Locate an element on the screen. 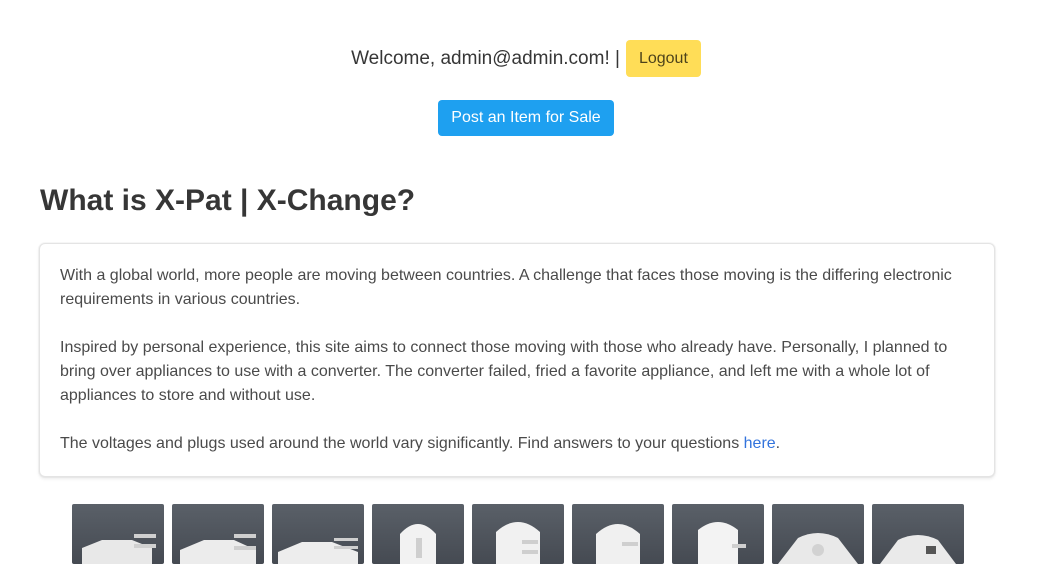 The width and height of the screenshot is (1052, 564). logout-button: Logout is located at coordinates (663, 58).